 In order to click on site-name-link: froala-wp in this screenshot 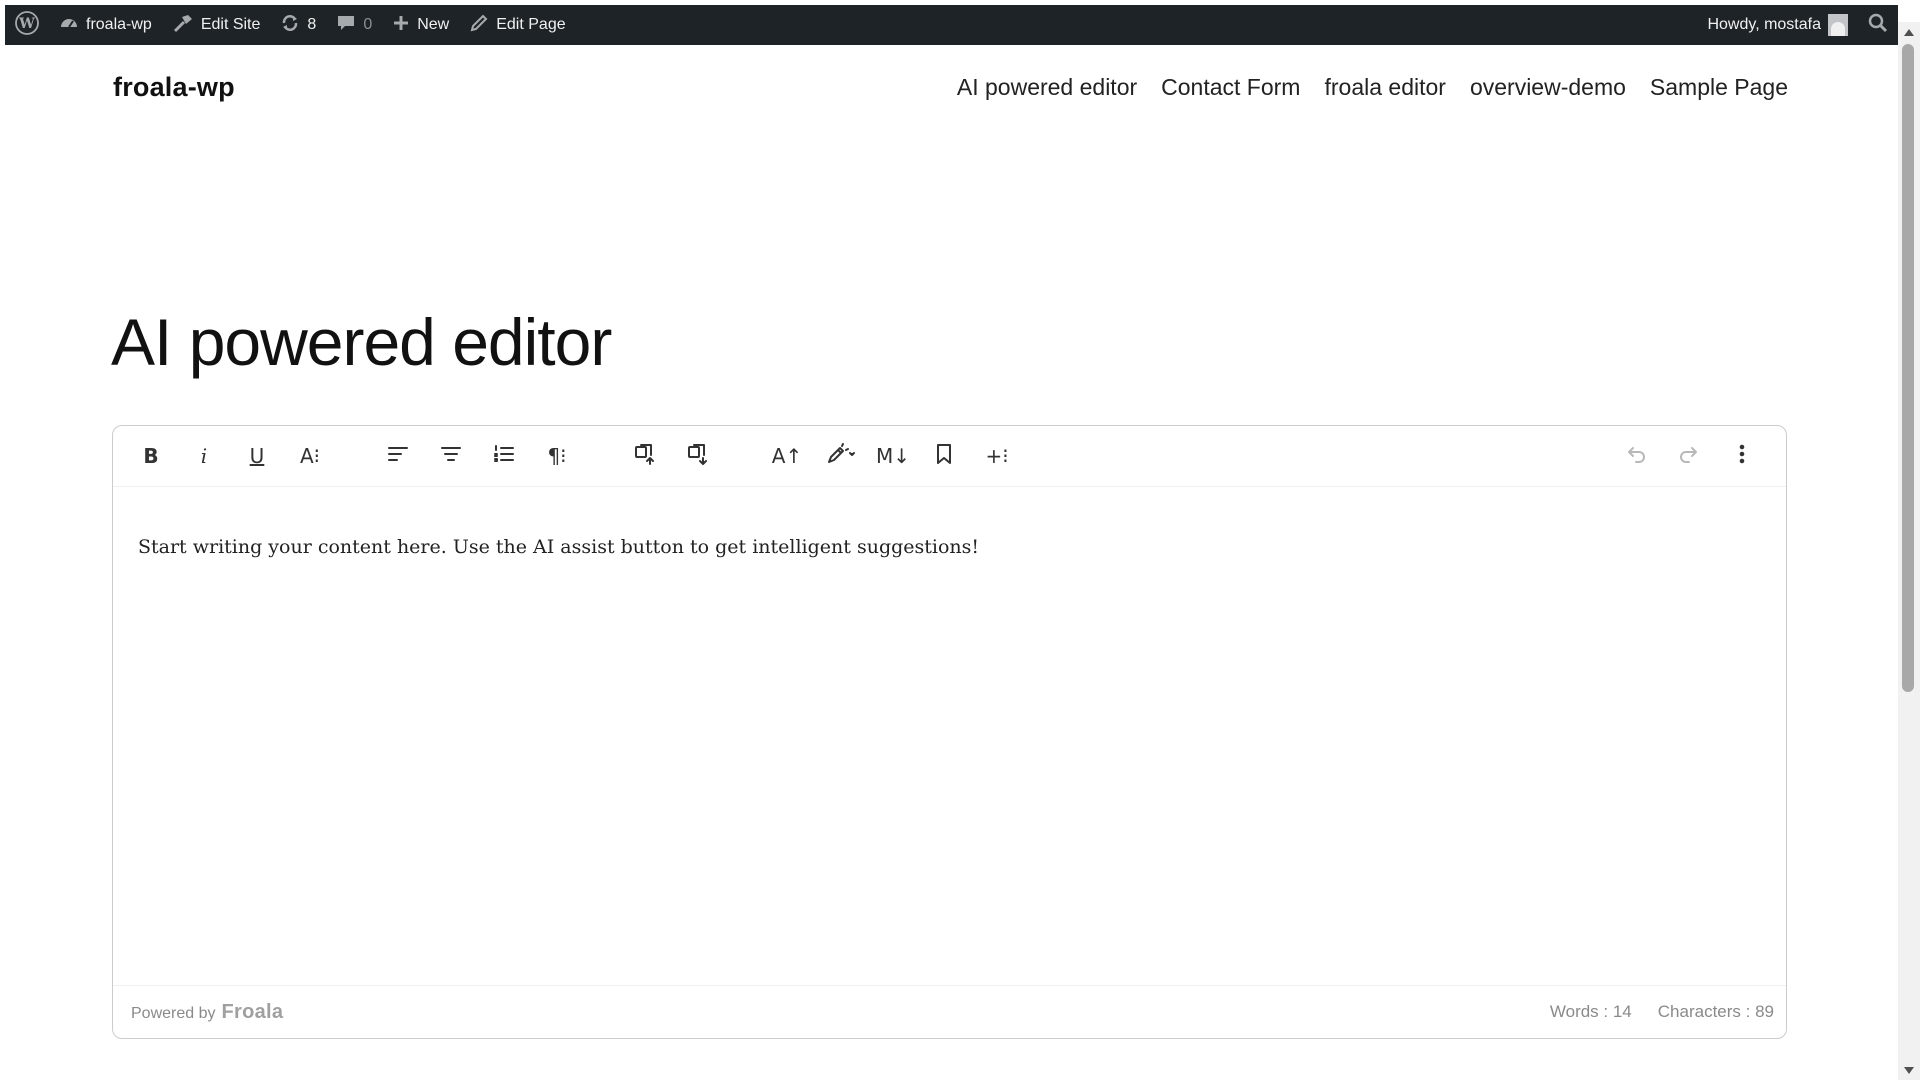, I will do `click(105, 25)`.